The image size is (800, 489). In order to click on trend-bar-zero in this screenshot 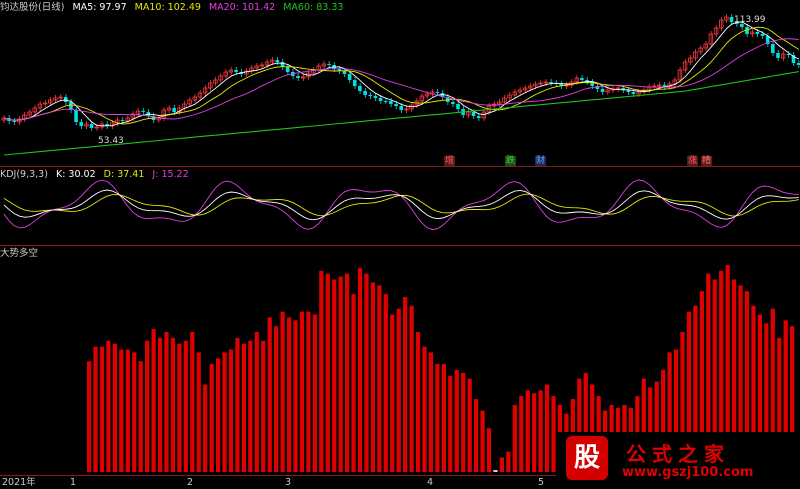, I will do `click(495, 471)`.